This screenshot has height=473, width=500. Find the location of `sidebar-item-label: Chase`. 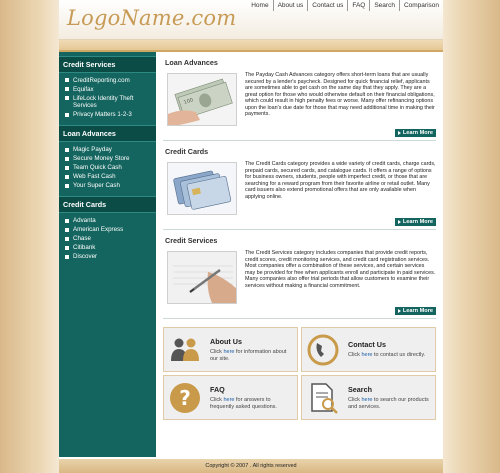

sidebar-item-label: Chase is located at coordinates (82, 239).